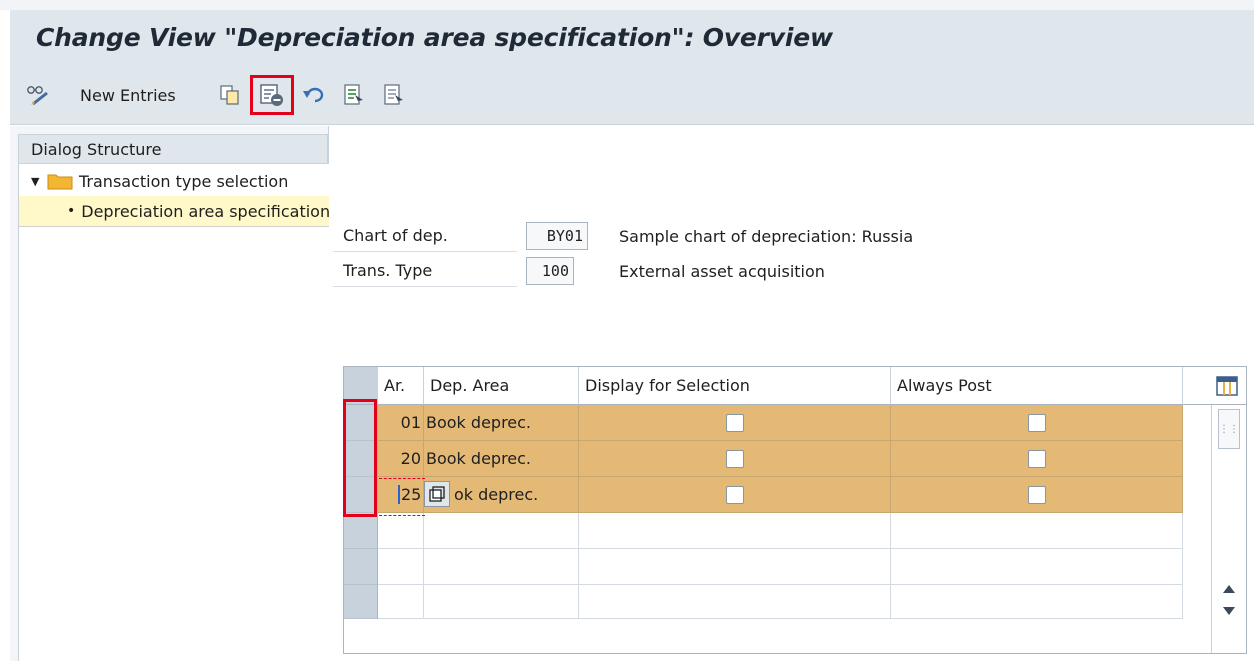 The image size is (1254, 661). What do you see at coordinates (564, 236) in the screenshot?
I see `chart-of-dep-value: BY01` at bounding box center [564, 236].